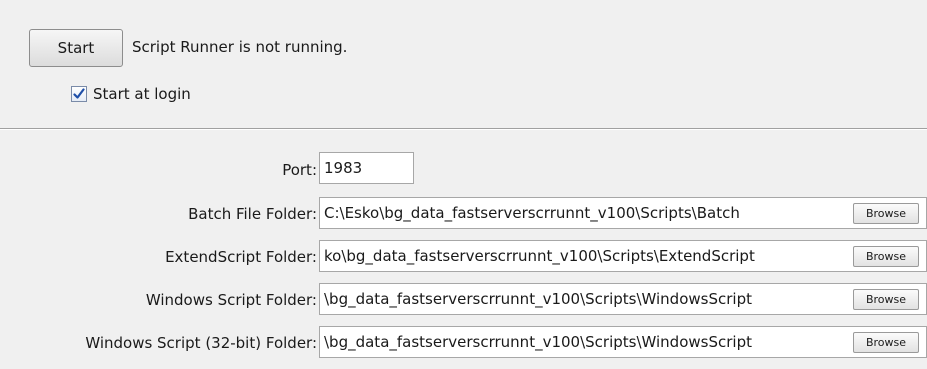  I want to click on start-at-login-label: Start at login, so click(142, 94).